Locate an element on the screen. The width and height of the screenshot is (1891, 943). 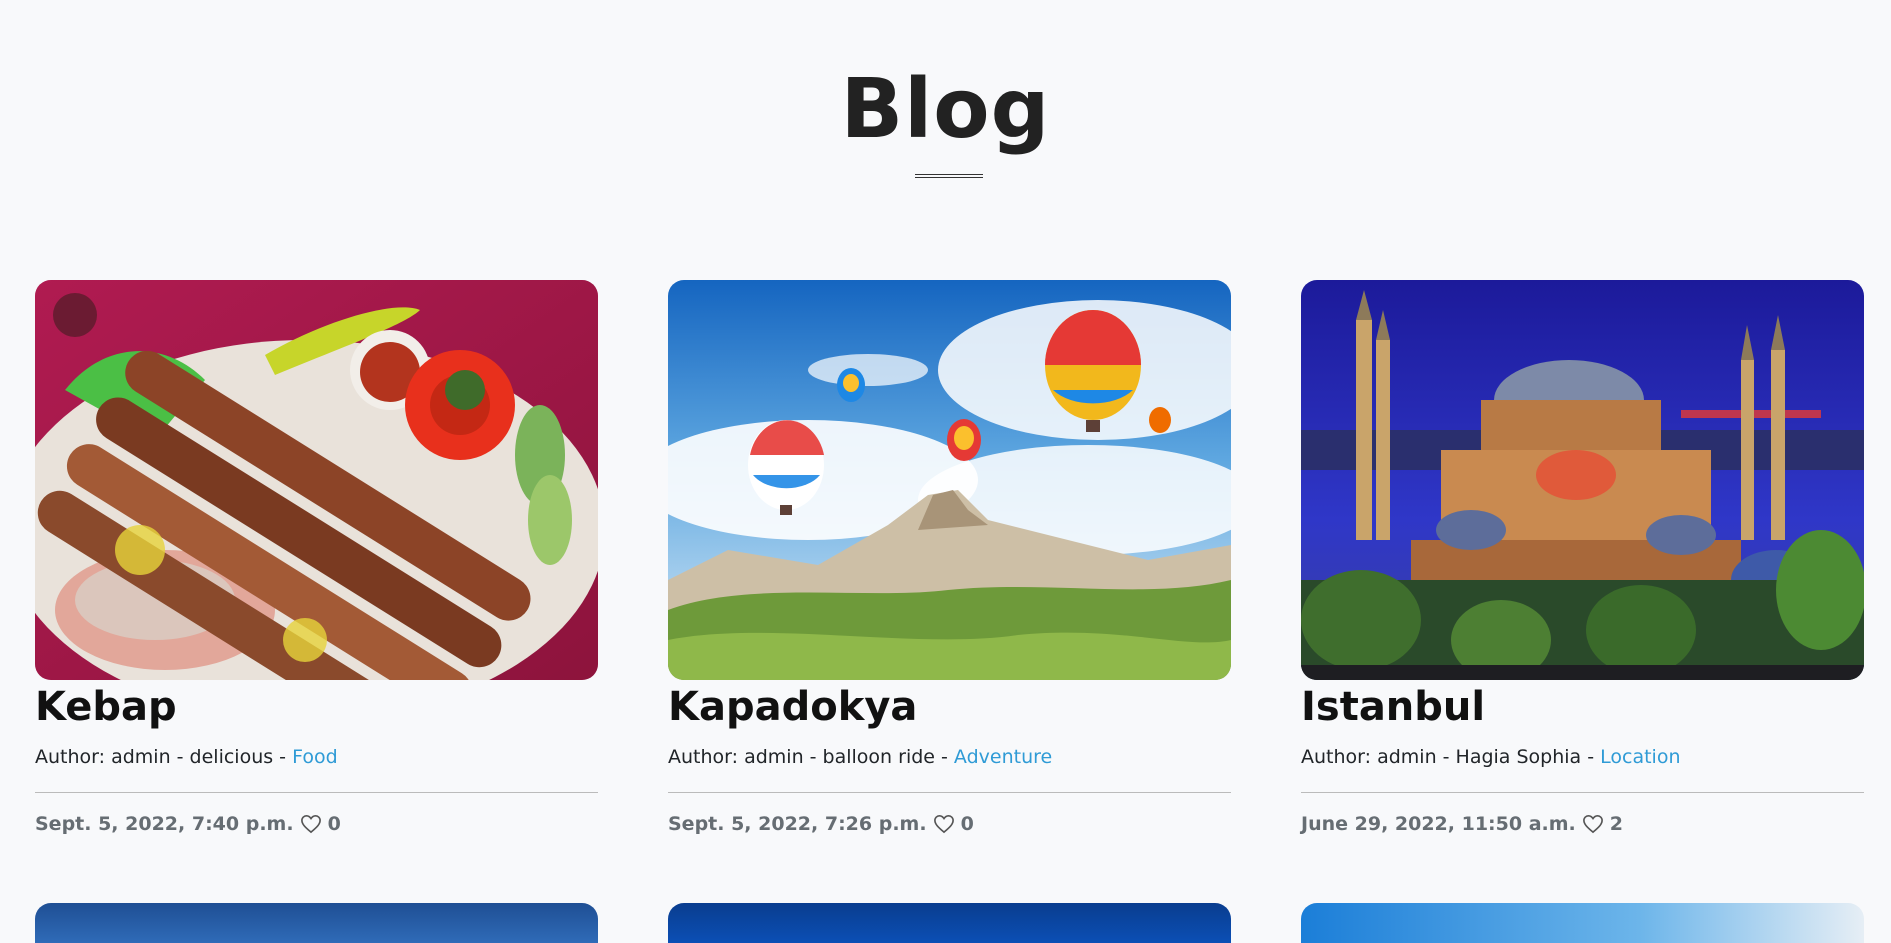
post-category-link: Food is located at coordinates (315, 757).